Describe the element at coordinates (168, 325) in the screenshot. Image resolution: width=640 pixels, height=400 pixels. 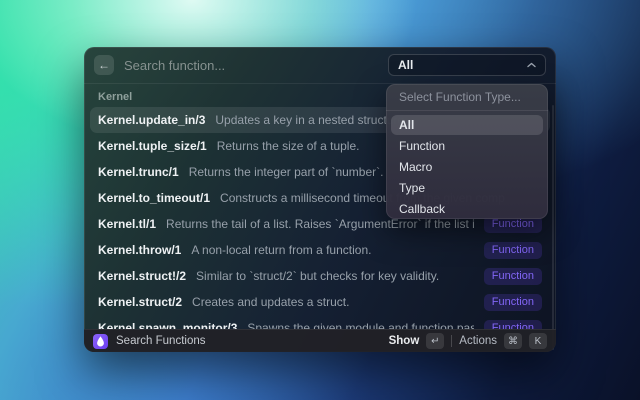
I see `function-name: Kernel.spawn_monitor/3` at that location.